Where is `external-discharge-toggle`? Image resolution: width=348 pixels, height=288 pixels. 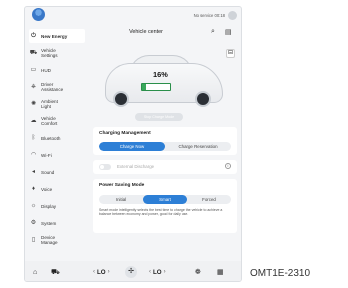
external-discharge-toggle is located at coordinates (105, 167).